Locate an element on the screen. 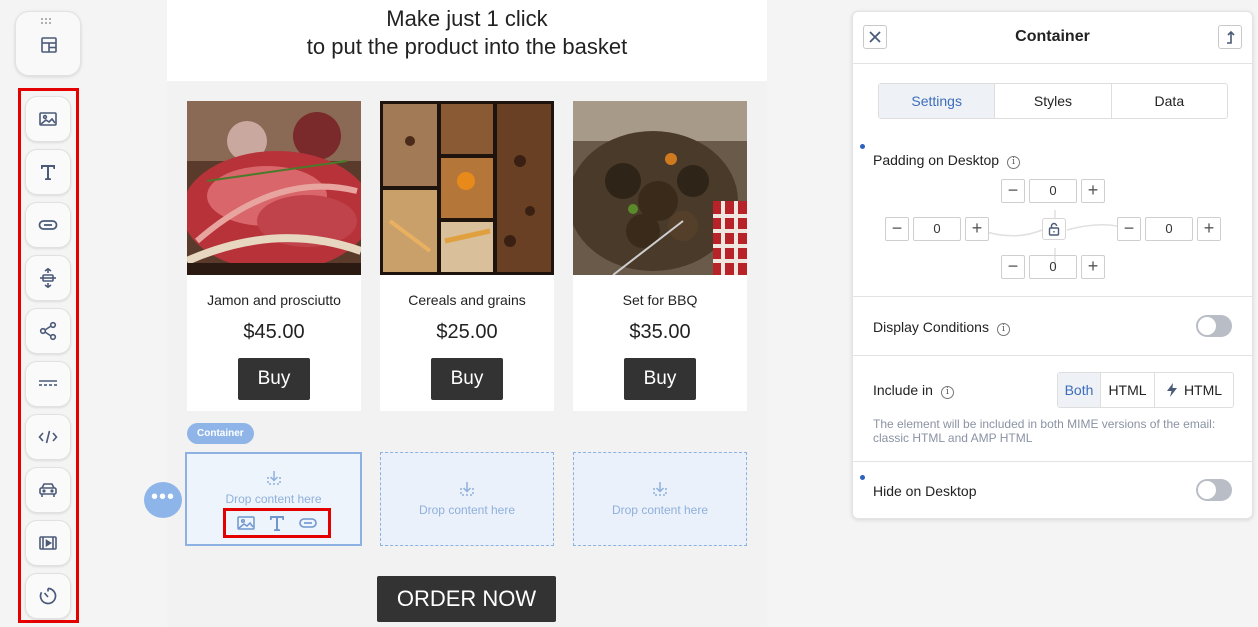  lightning-icon is located at coordinates (1171, 390).